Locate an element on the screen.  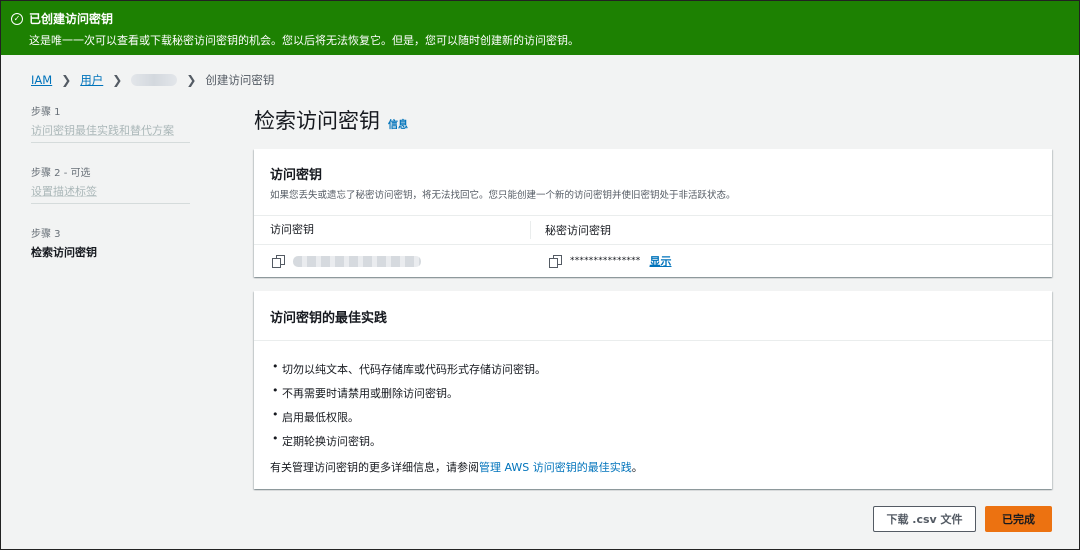
access-key-column-header: 访问密钥 is located at coordinates (392, 230).